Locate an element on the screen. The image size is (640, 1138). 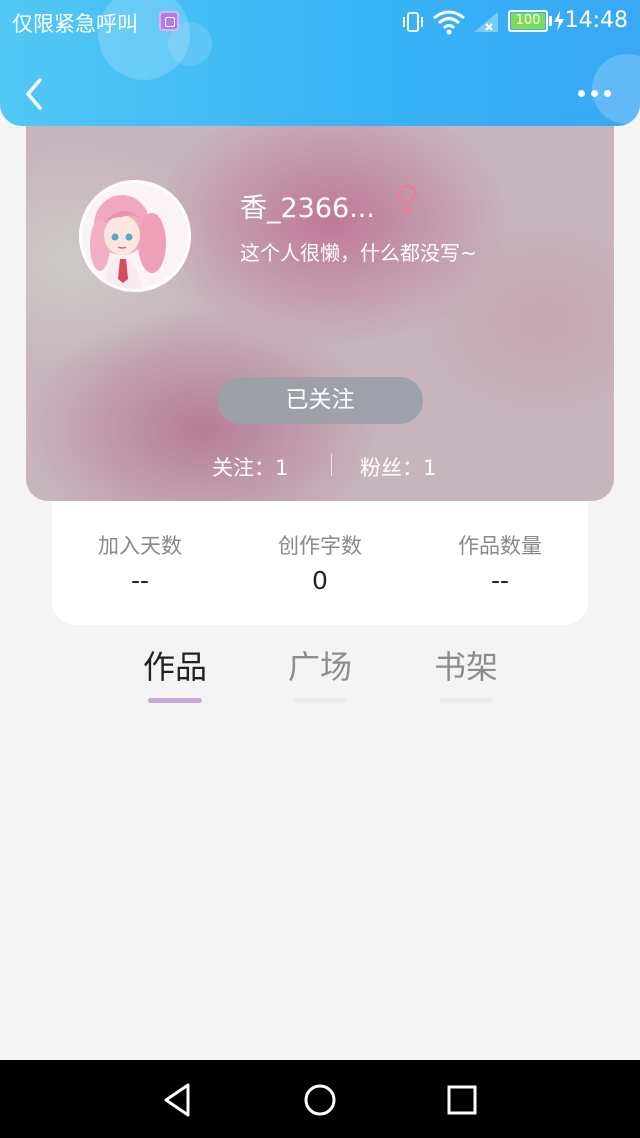
stat-join-days: 加入天数 -- is located at coordinates (140, 562).